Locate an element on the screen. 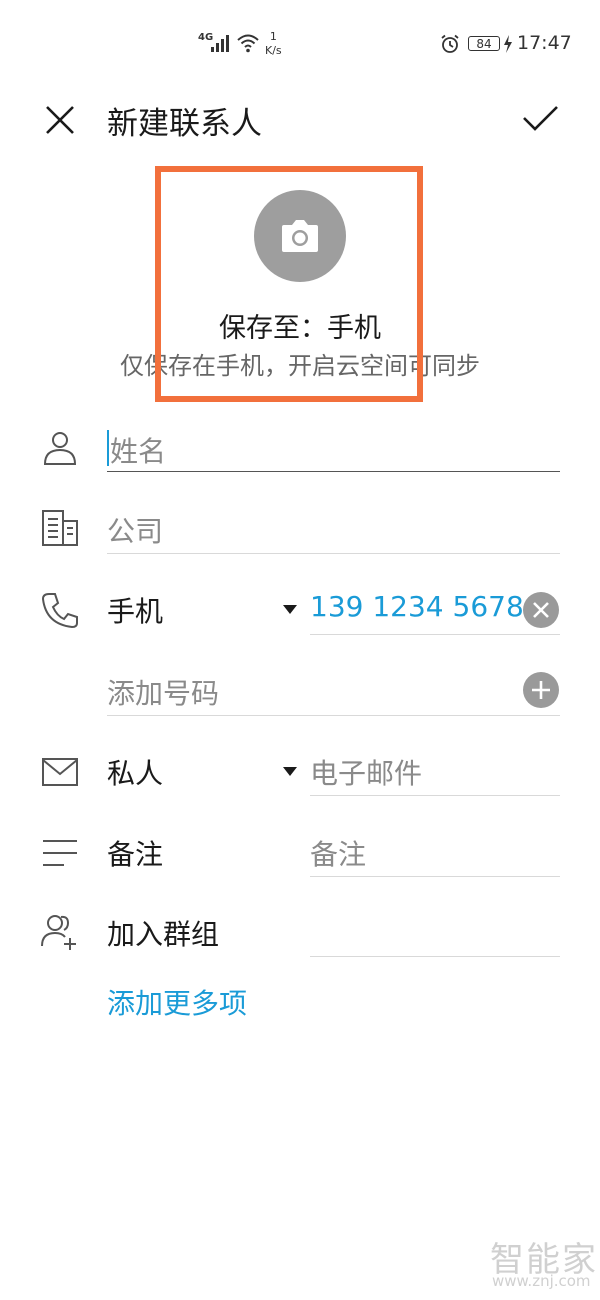 This screenshot has height=1300, width=600. note-underline is located at coordinates (435, 876).